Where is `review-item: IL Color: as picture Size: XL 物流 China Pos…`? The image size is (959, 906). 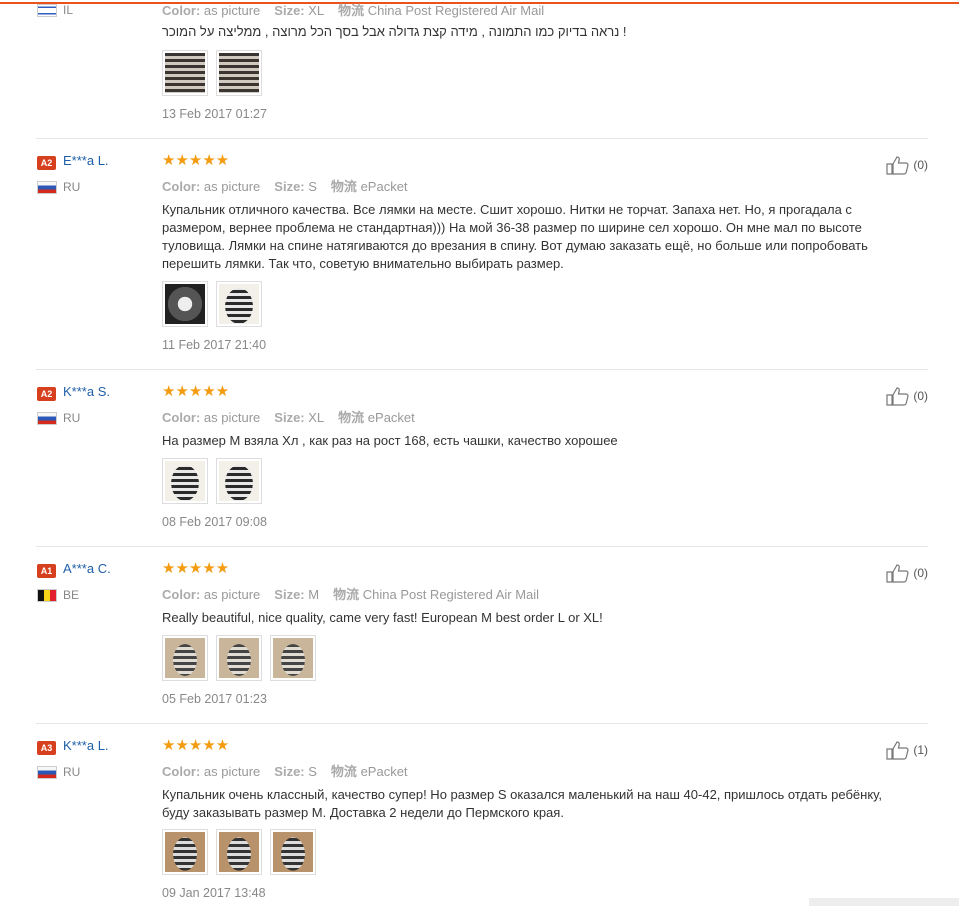
review-item: IL Color: as picture Size: XL 物流 China Pos… is located at coordinates (482, 68).